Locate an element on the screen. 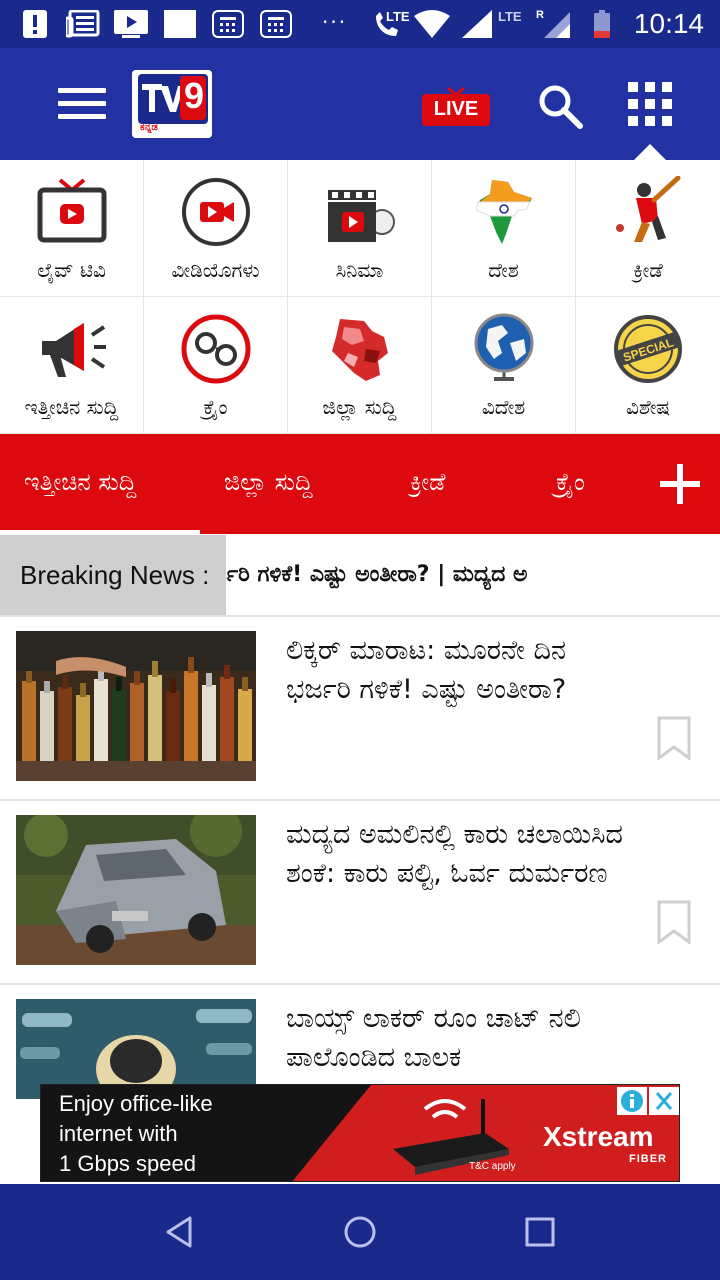  live-button: LIVE is located at coordinates (456, 107).